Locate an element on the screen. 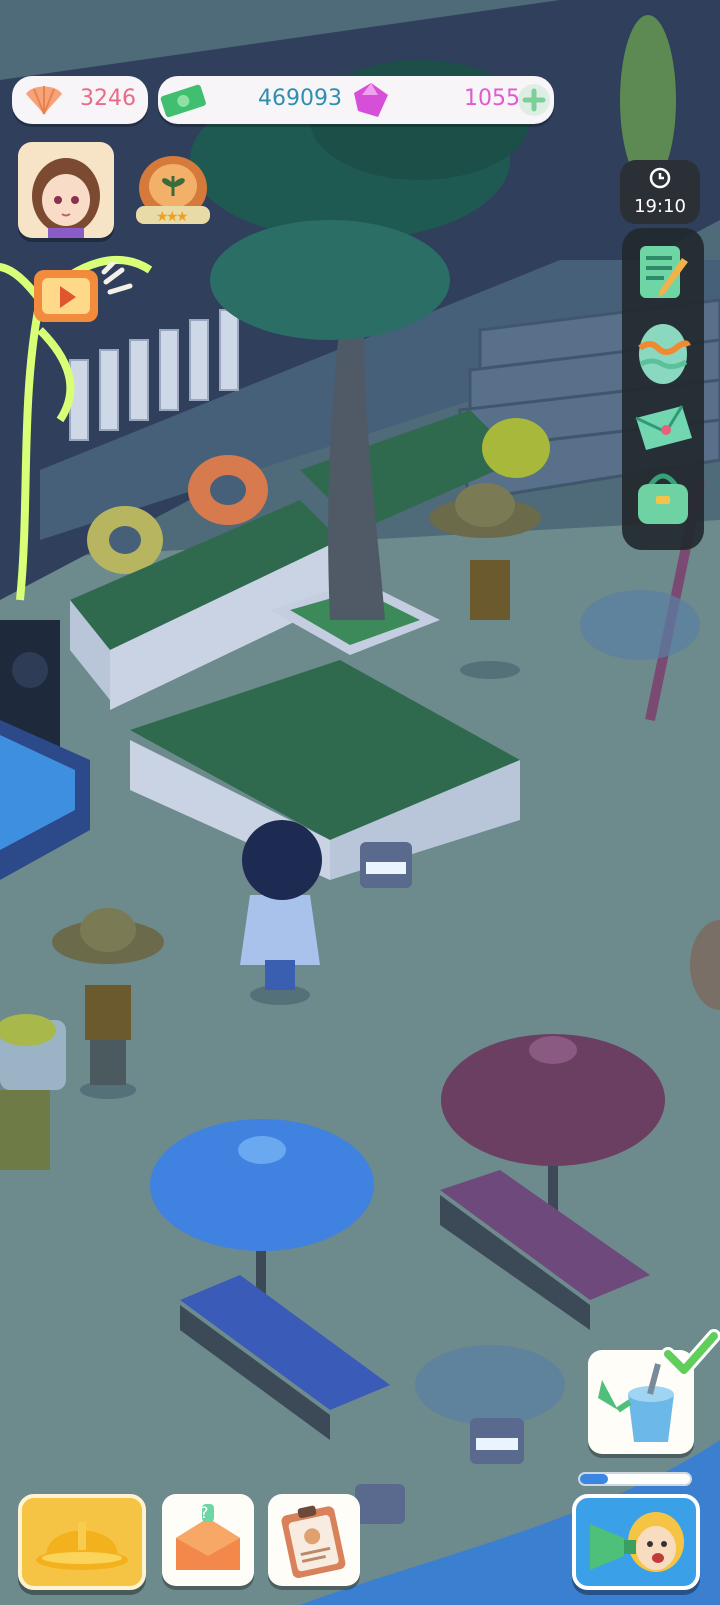  shells-value: 3246 is located at coordinates (108, 98).